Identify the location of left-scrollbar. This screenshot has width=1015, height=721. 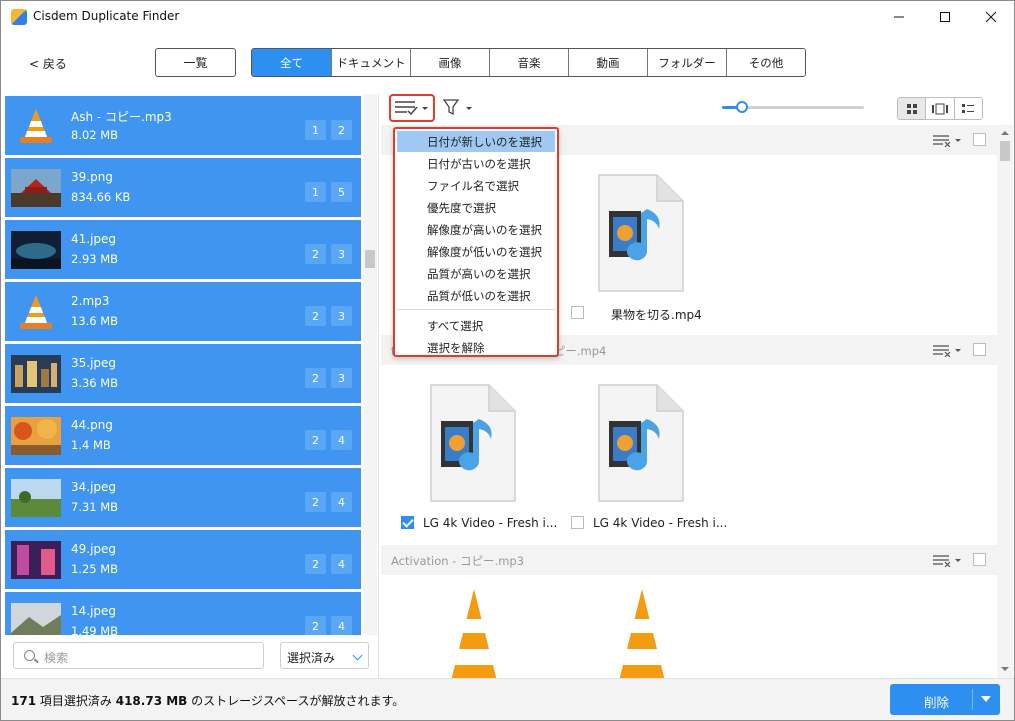
(370, 364).